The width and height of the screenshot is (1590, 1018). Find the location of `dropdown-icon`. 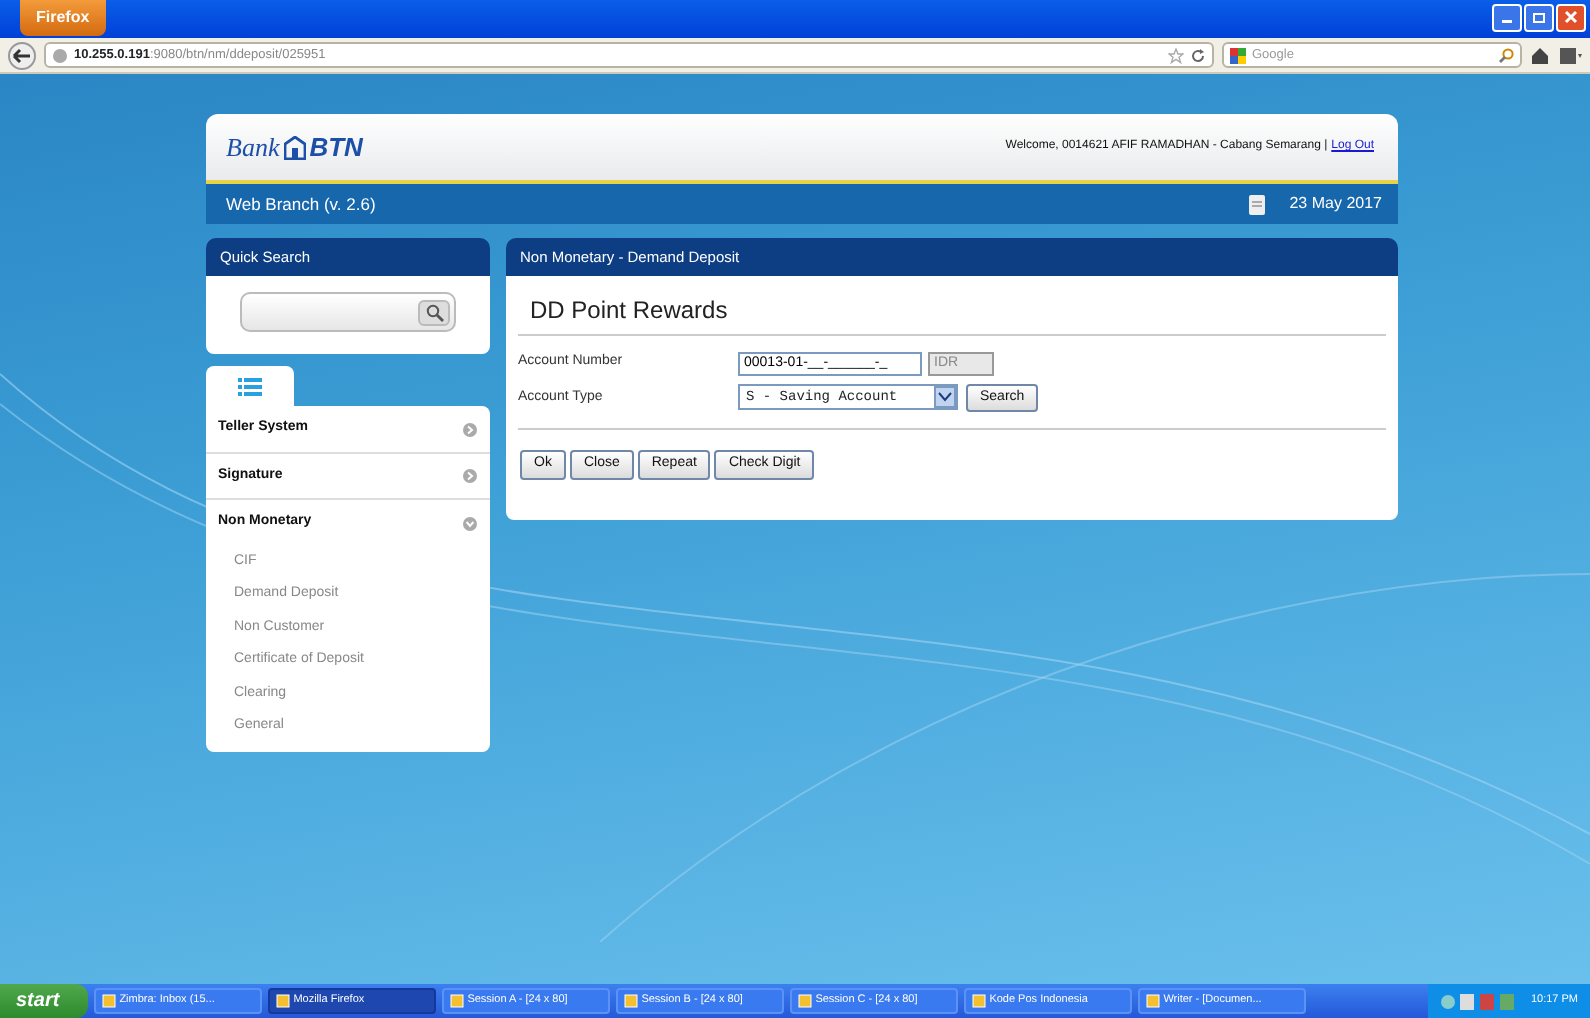

dropdown-icon is located at coordinates (945, 397).